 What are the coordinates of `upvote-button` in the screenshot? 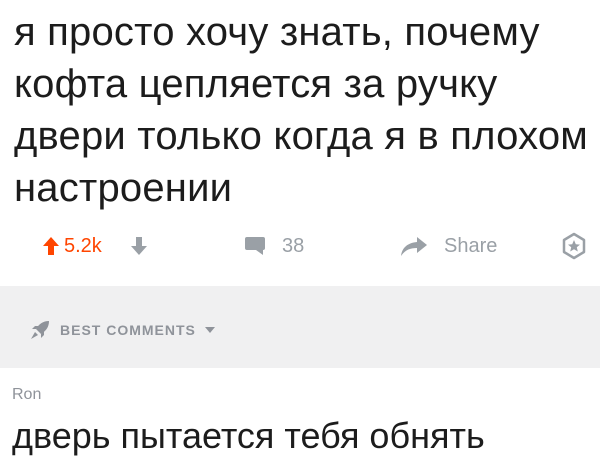 It's located at (51, 246).